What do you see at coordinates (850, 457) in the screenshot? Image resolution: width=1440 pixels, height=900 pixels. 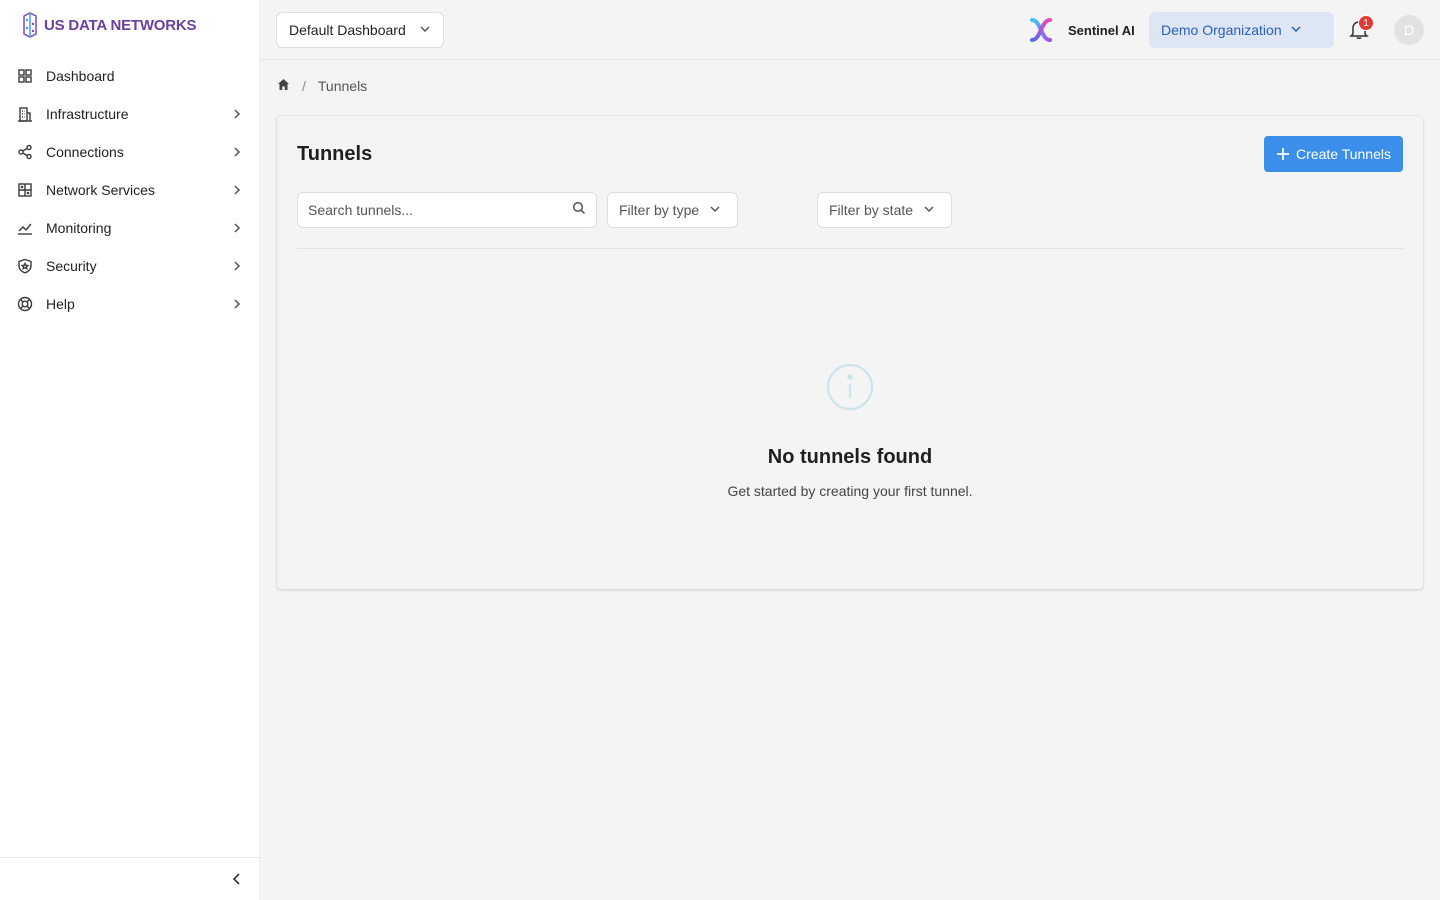 I see `empty-state-title: No tunnels found` at bounding box center [850, 457].